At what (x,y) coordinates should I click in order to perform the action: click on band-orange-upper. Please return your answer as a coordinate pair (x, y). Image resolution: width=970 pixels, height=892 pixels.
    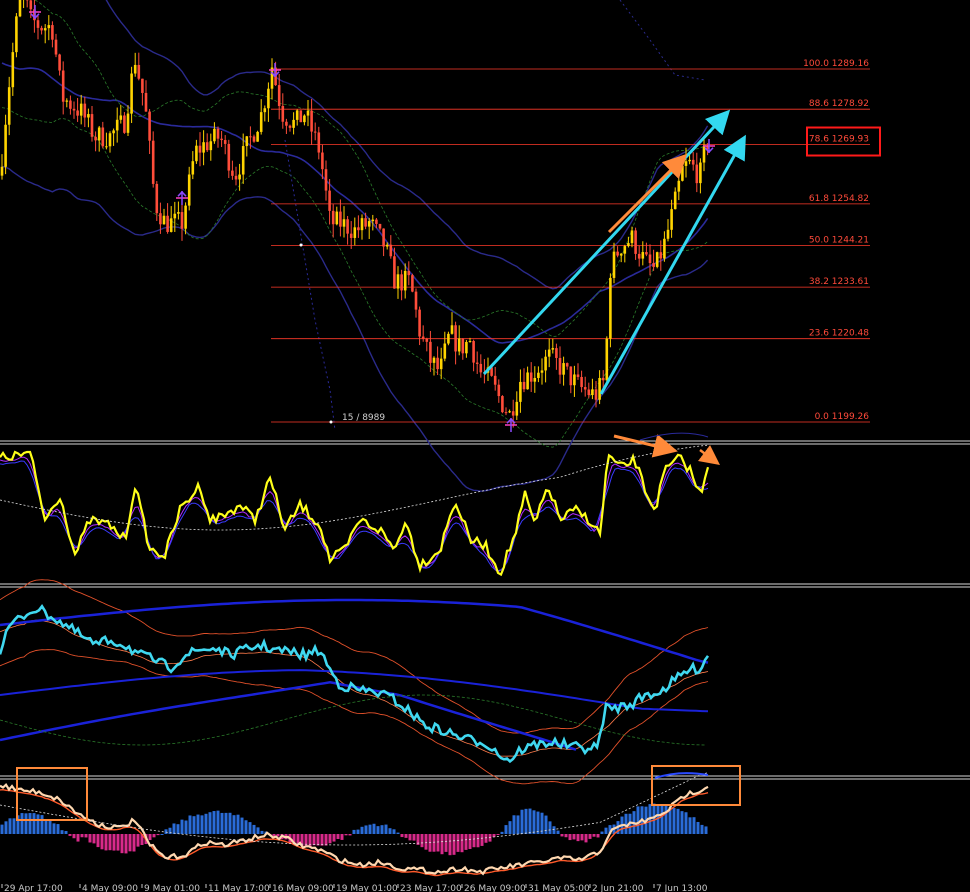
    Looking at the image, I should click on (354, 656).